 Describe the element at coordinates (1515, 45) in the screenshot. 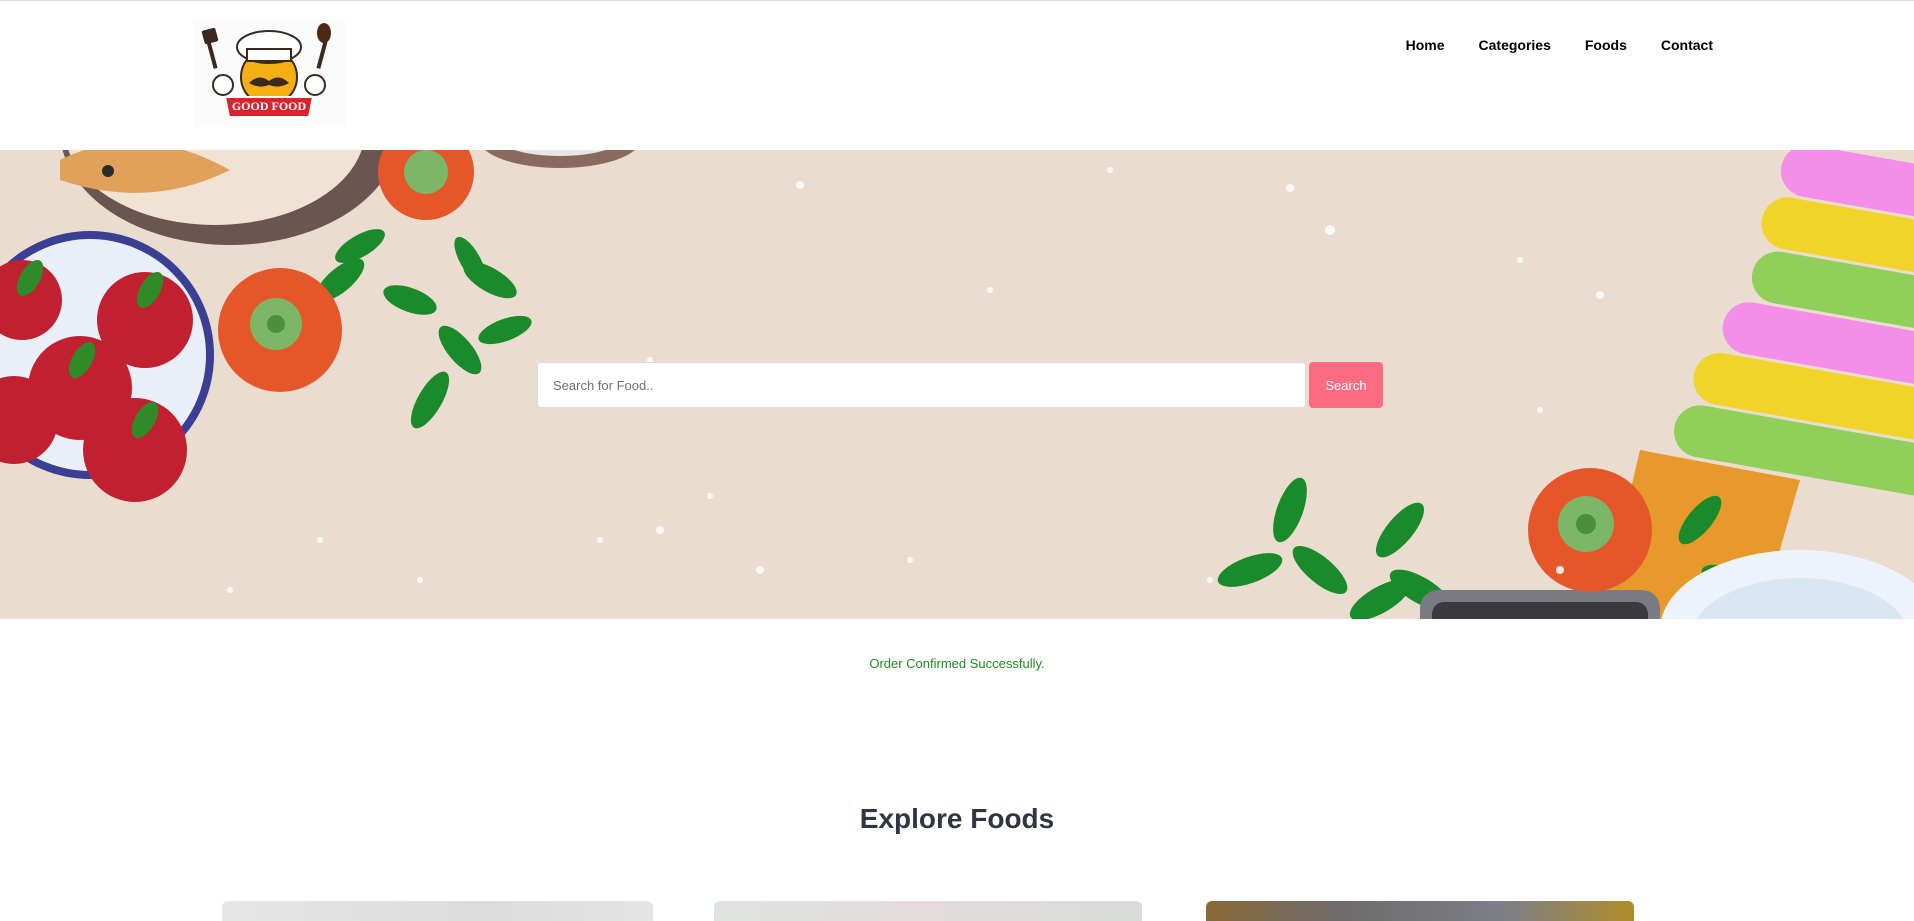

I see `nav-categories: Categories` at that location.